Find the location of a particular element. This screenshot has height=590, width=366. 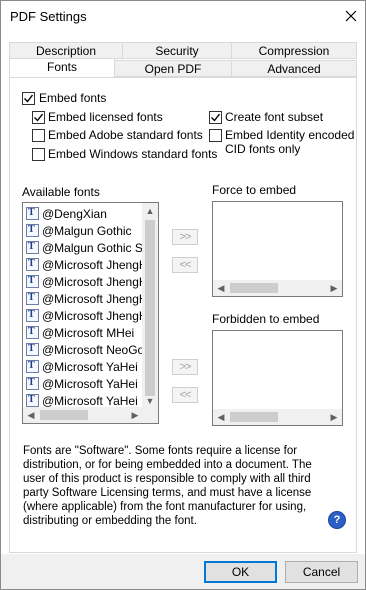

window-title: PDF Settings is located at coordinates (48, 16).